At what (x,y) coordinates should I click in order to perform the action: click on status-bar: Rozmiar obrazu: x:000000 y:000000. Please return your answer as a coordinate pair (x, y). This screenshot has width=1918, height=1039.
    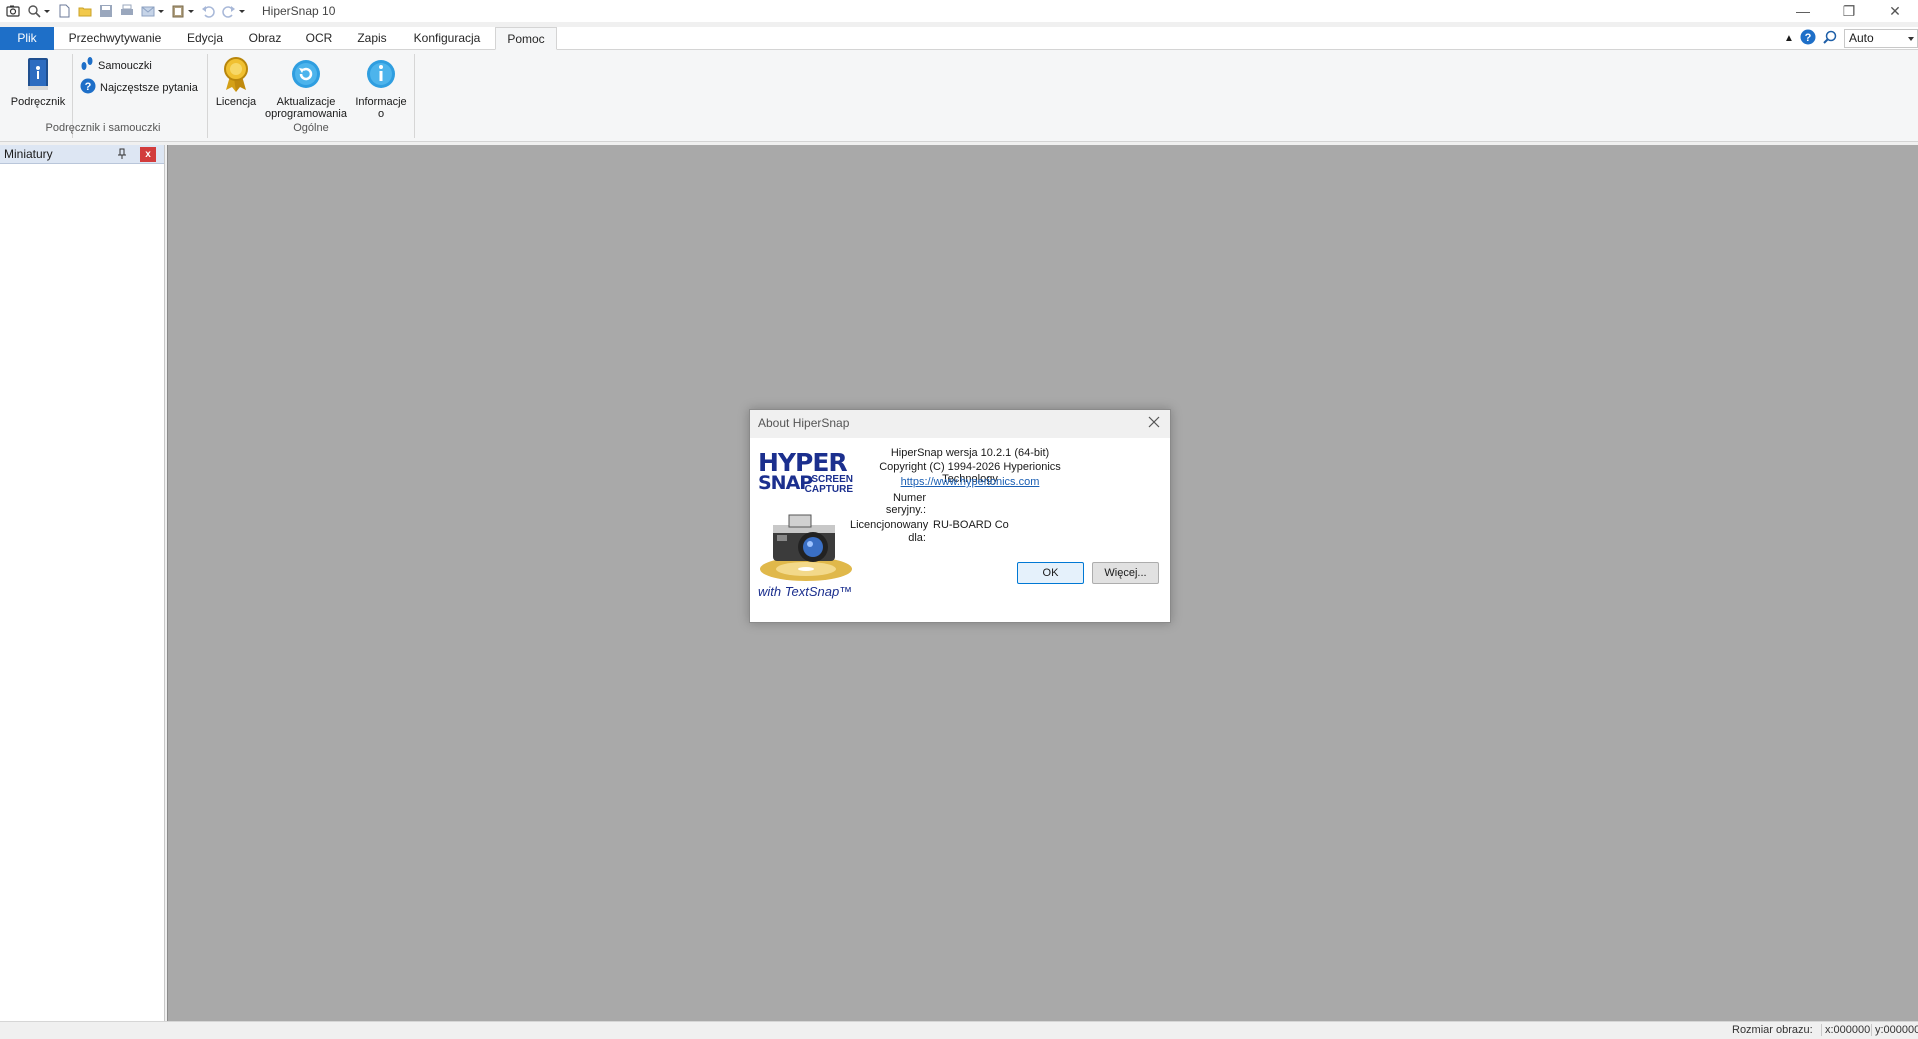
    Looking at the image, I should click on (959, 1030).